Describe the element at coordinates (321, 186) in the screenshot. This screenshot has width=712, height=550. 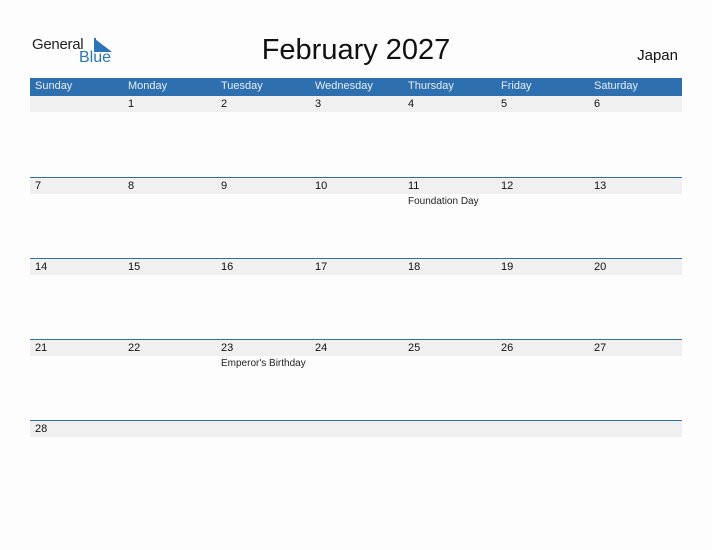
I see `day-number: 10` at that location.